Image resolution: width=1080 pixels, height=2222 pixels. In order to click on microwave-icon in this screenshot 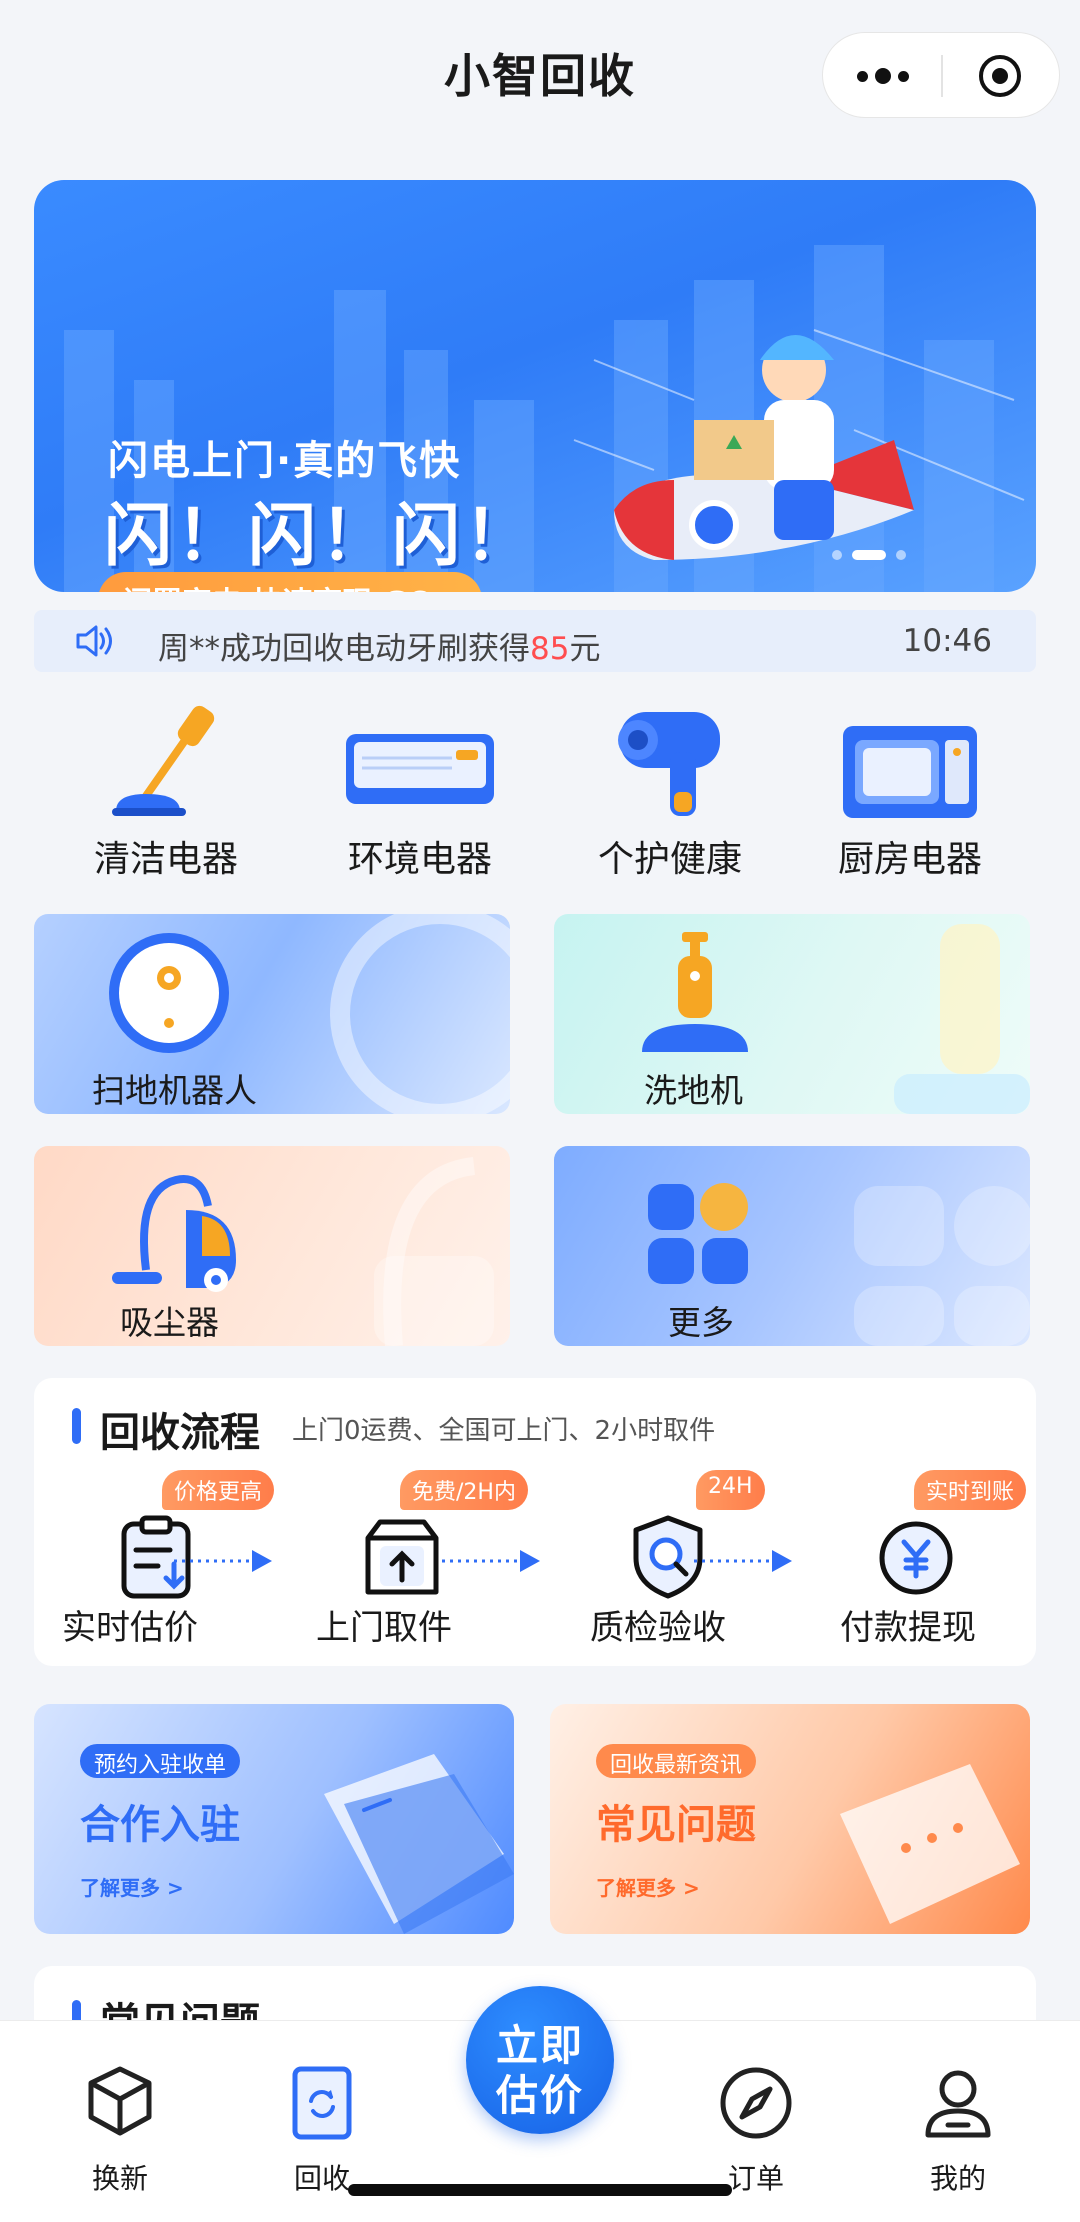, I will do `click(910, 772)`.